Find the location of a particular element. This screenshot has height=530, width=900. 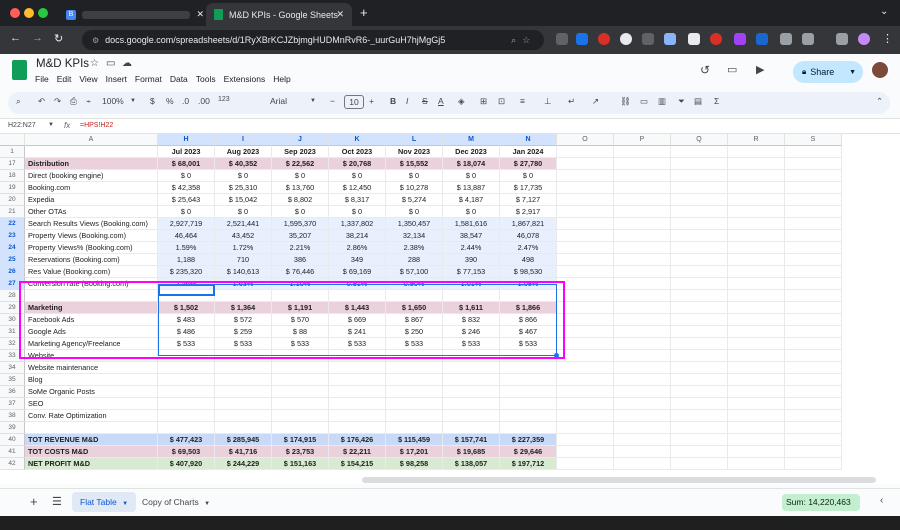

row-header: 37 is located at coordinates (12, 404).